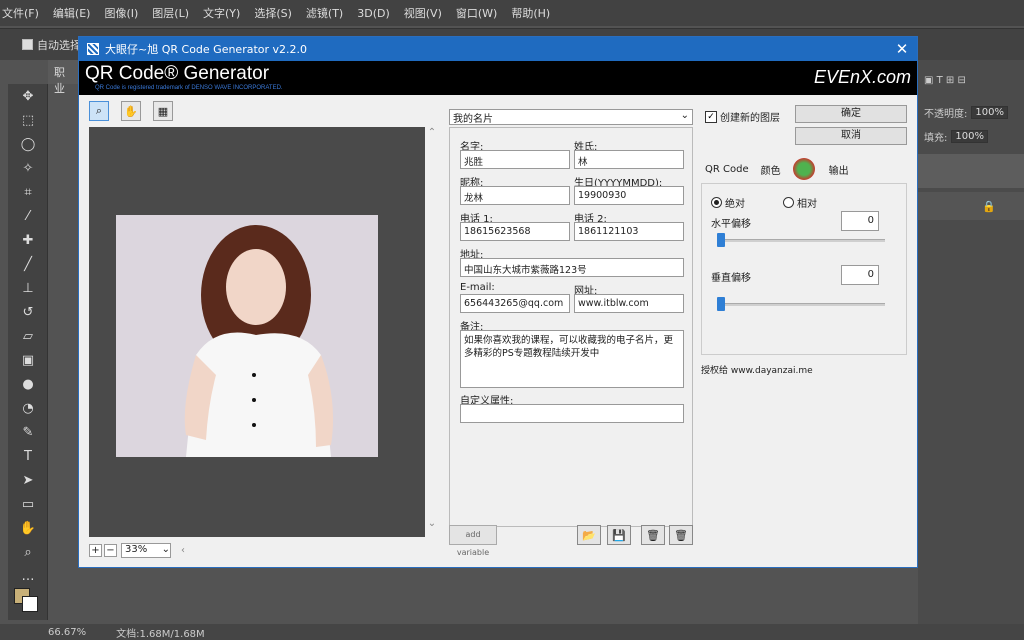 The image size is (1024, 640). I want to click on menu-3d: 3D(D), so click(373, 13).